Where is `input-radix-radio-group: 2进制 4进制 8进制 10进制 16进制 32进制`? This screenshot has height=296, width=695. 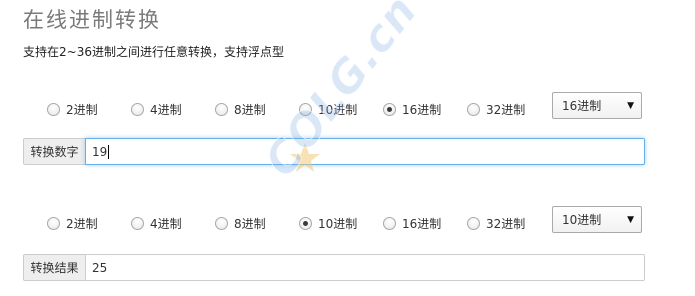
input-radix-radio-group: 2进制 4进制 8进制 10进制 16进制 32进制 is located at coordinates (280, 109).